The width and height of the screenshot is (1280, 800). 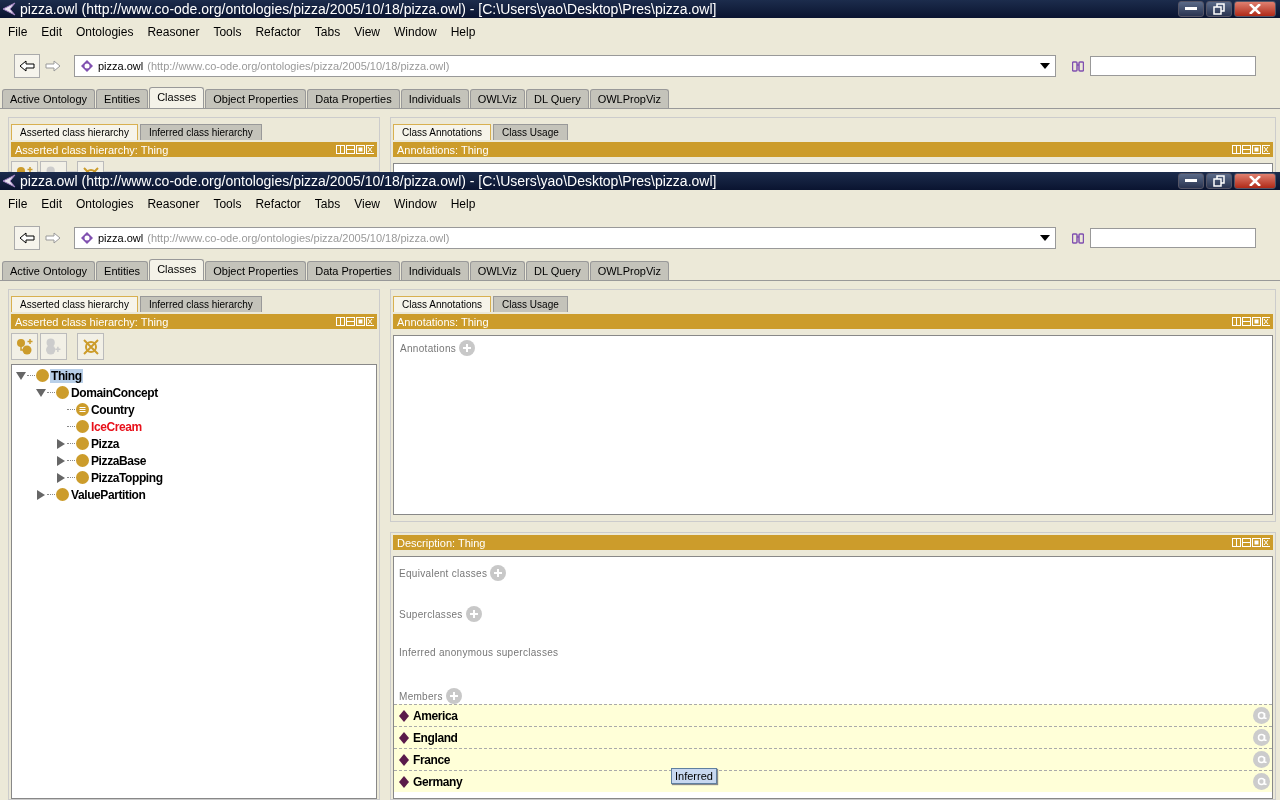 I want to click on class-node: Country, so click(x=113, y=409).